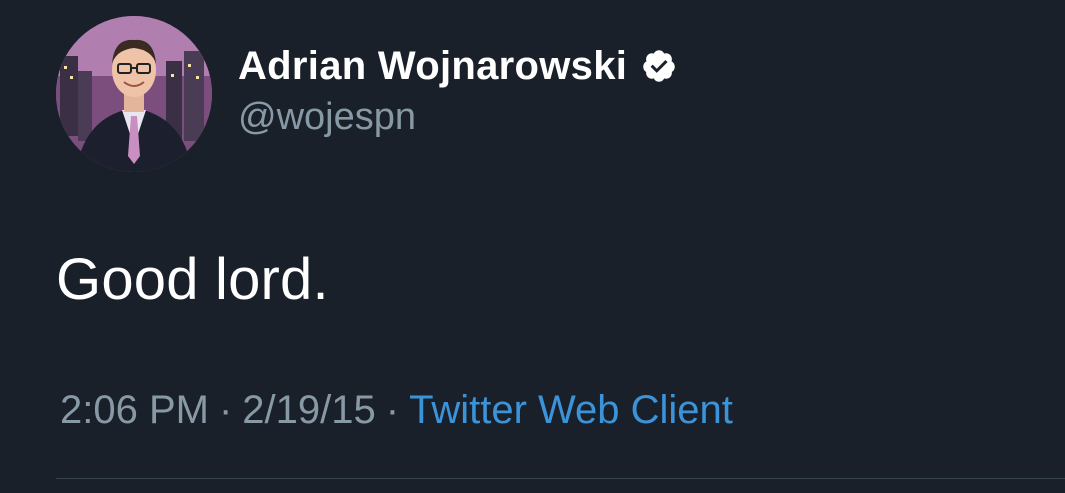  What do you see at coordinates (432, 66) in the screenshot?
I see `author-display-name: Adrian Wojnarowski` at bounding box center [432, 66].